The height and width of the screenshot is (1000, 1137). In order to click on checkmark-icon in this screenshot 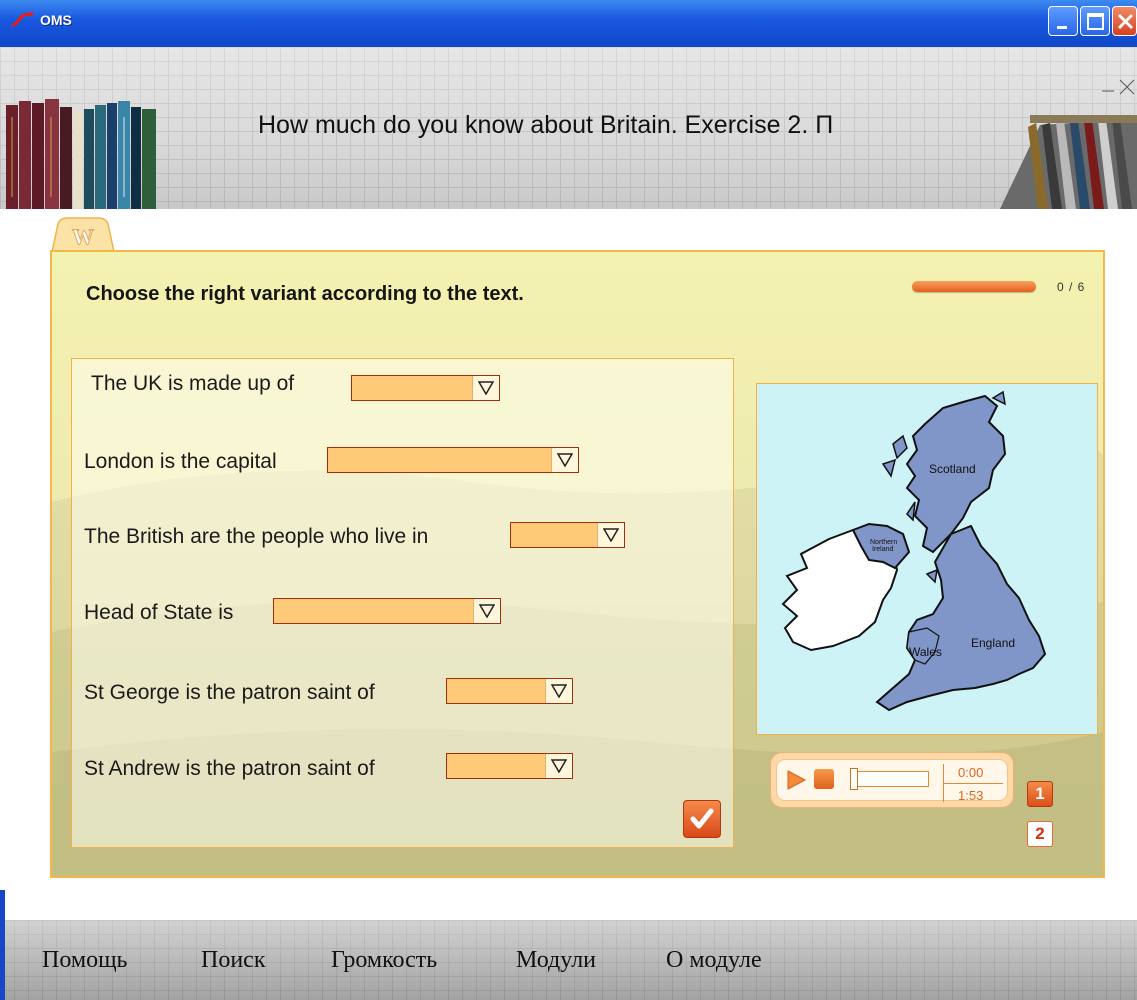, I will do `click(702, 818)`.